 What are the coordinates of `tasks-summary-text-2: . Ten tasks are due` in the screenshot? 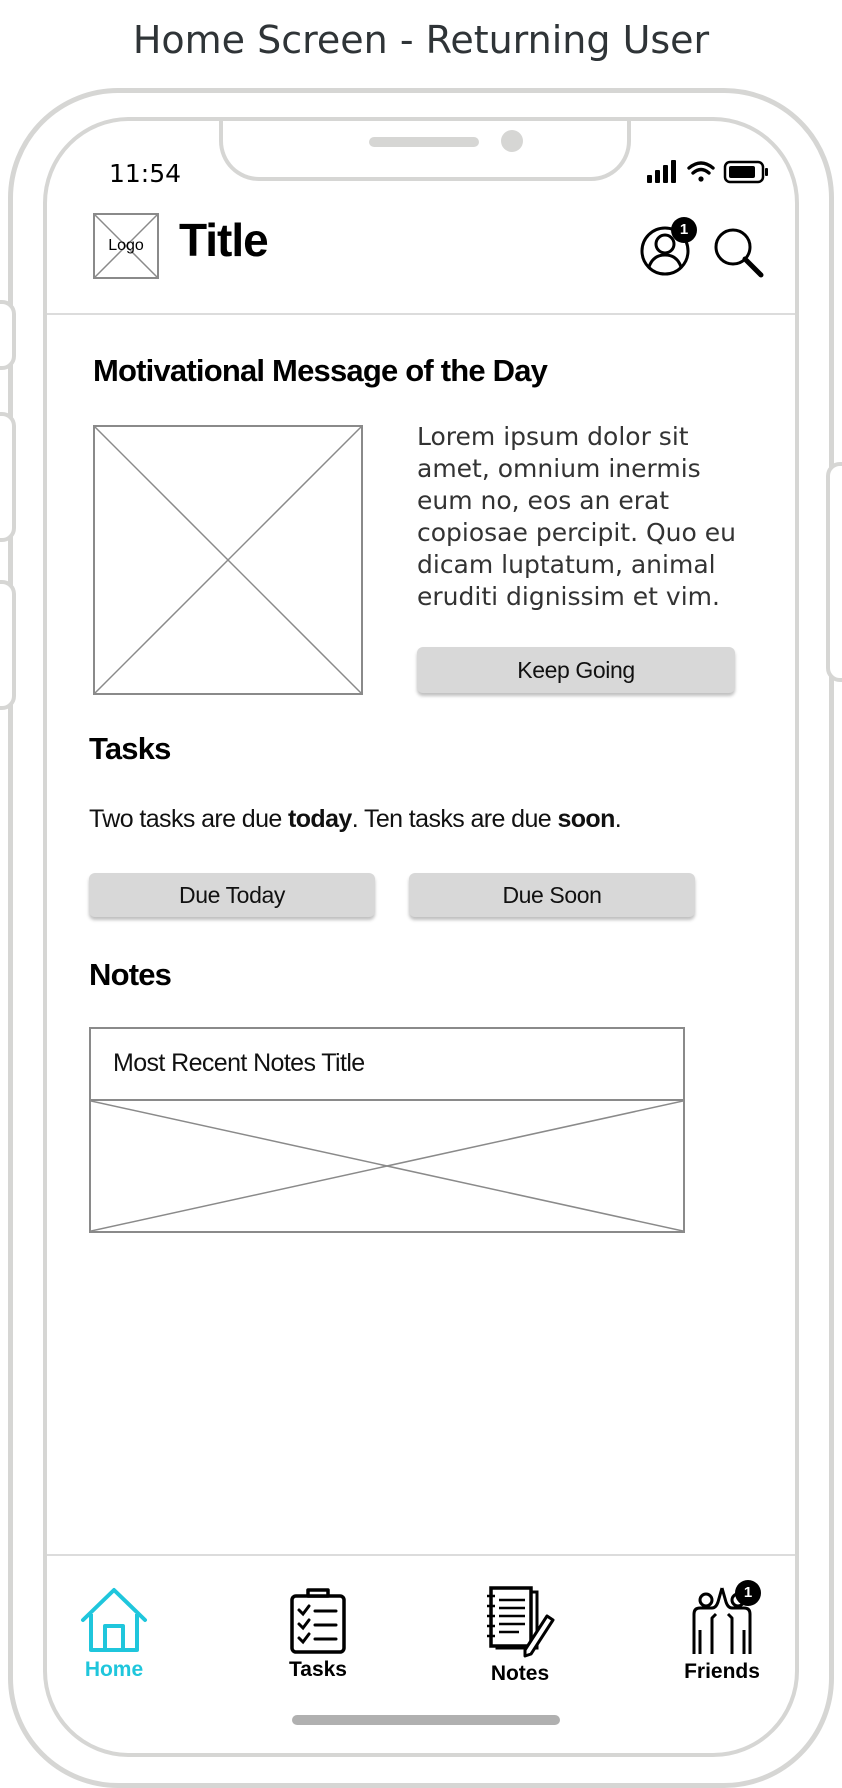 It's located at (454, 819).